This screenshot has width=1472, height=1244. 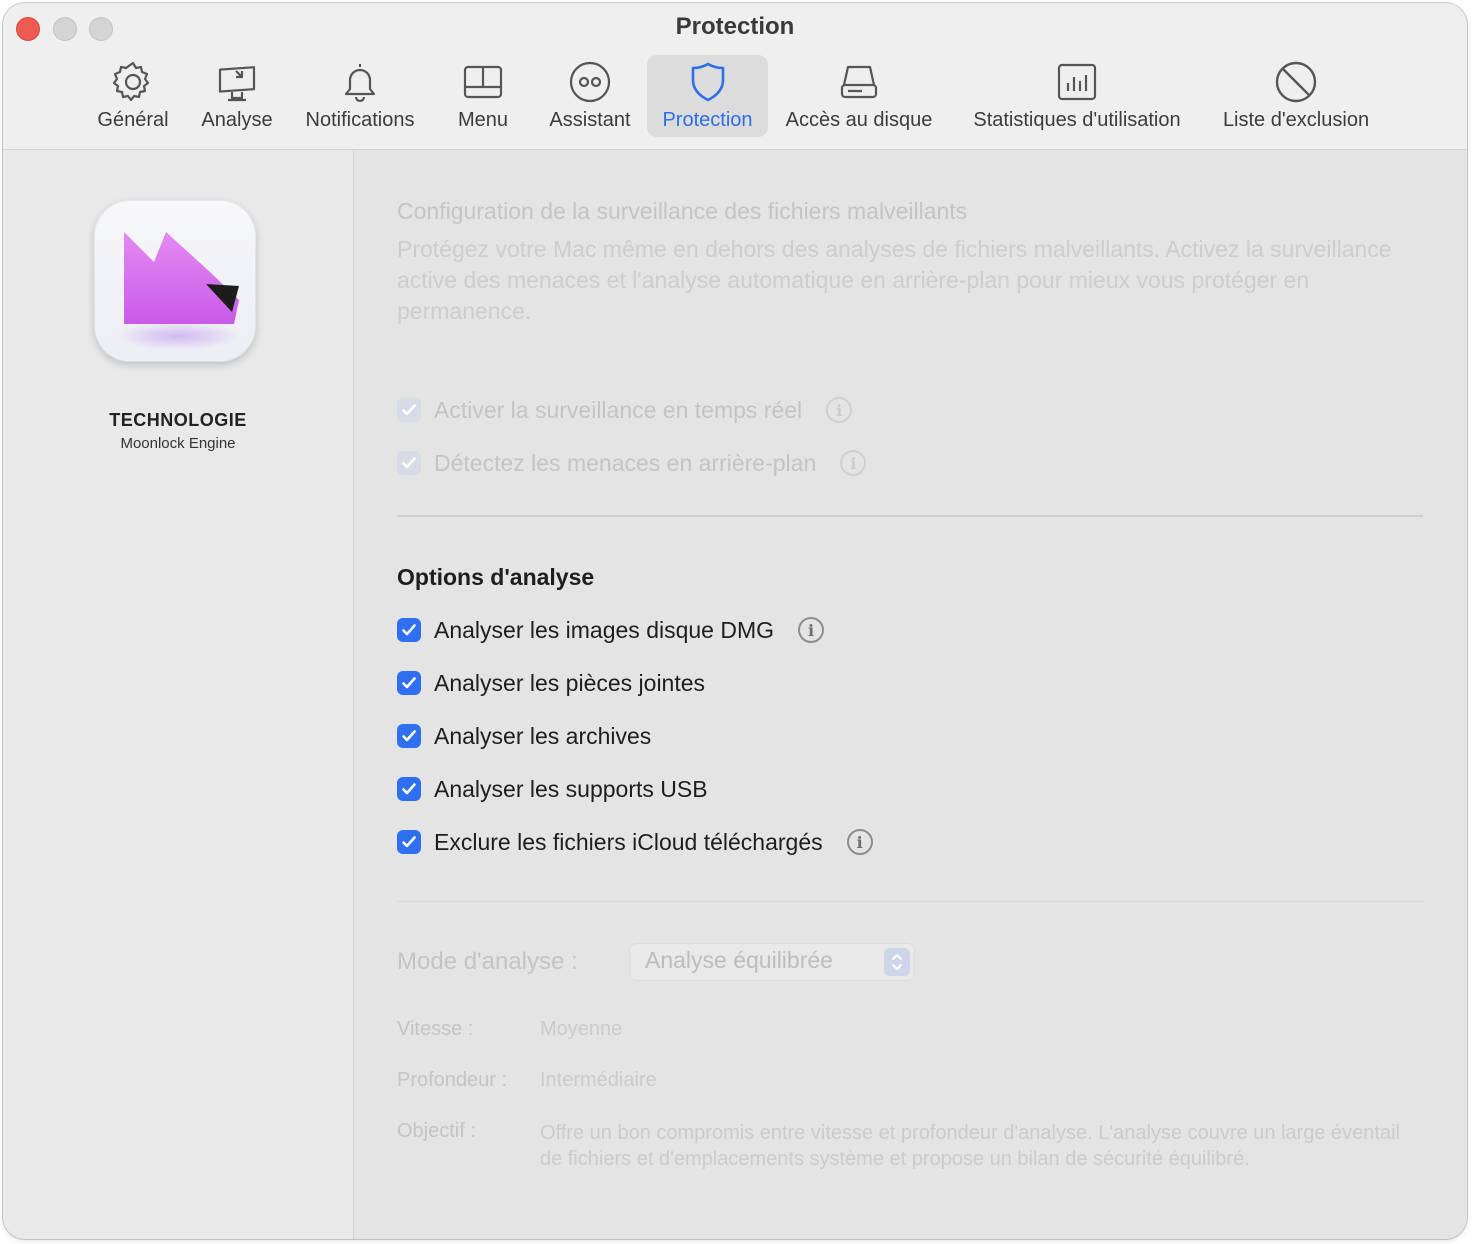 I want to click on tab-protection: Protection, so click(x=707, y=96).